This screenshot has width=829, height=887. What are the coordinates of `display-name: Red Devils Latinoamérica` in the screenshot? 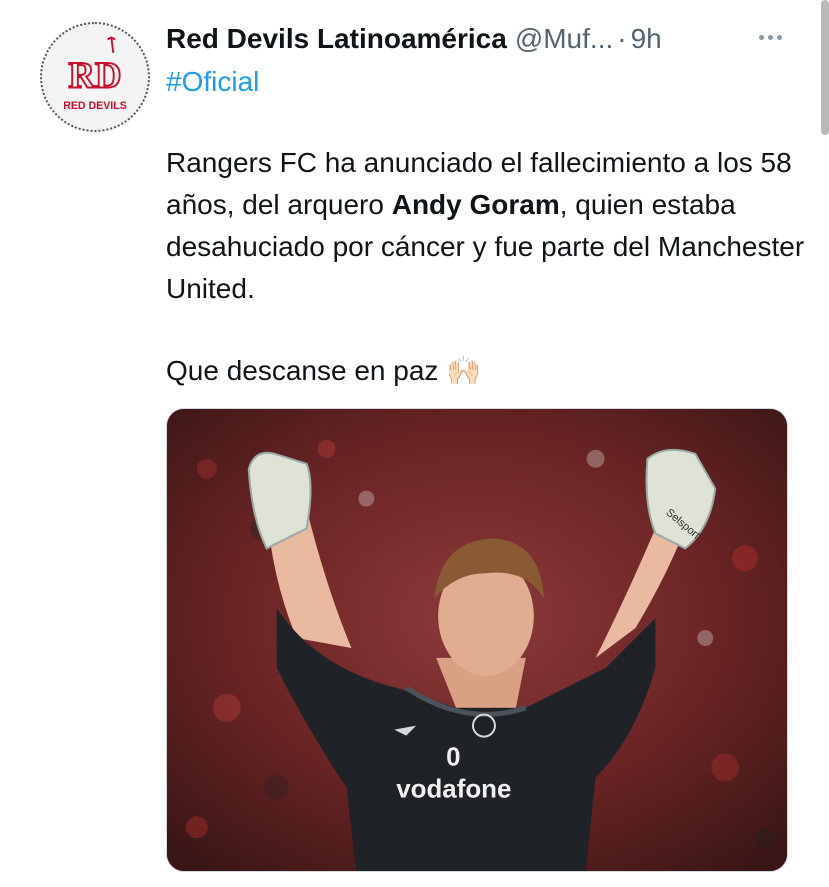 It's located at (336, 39).